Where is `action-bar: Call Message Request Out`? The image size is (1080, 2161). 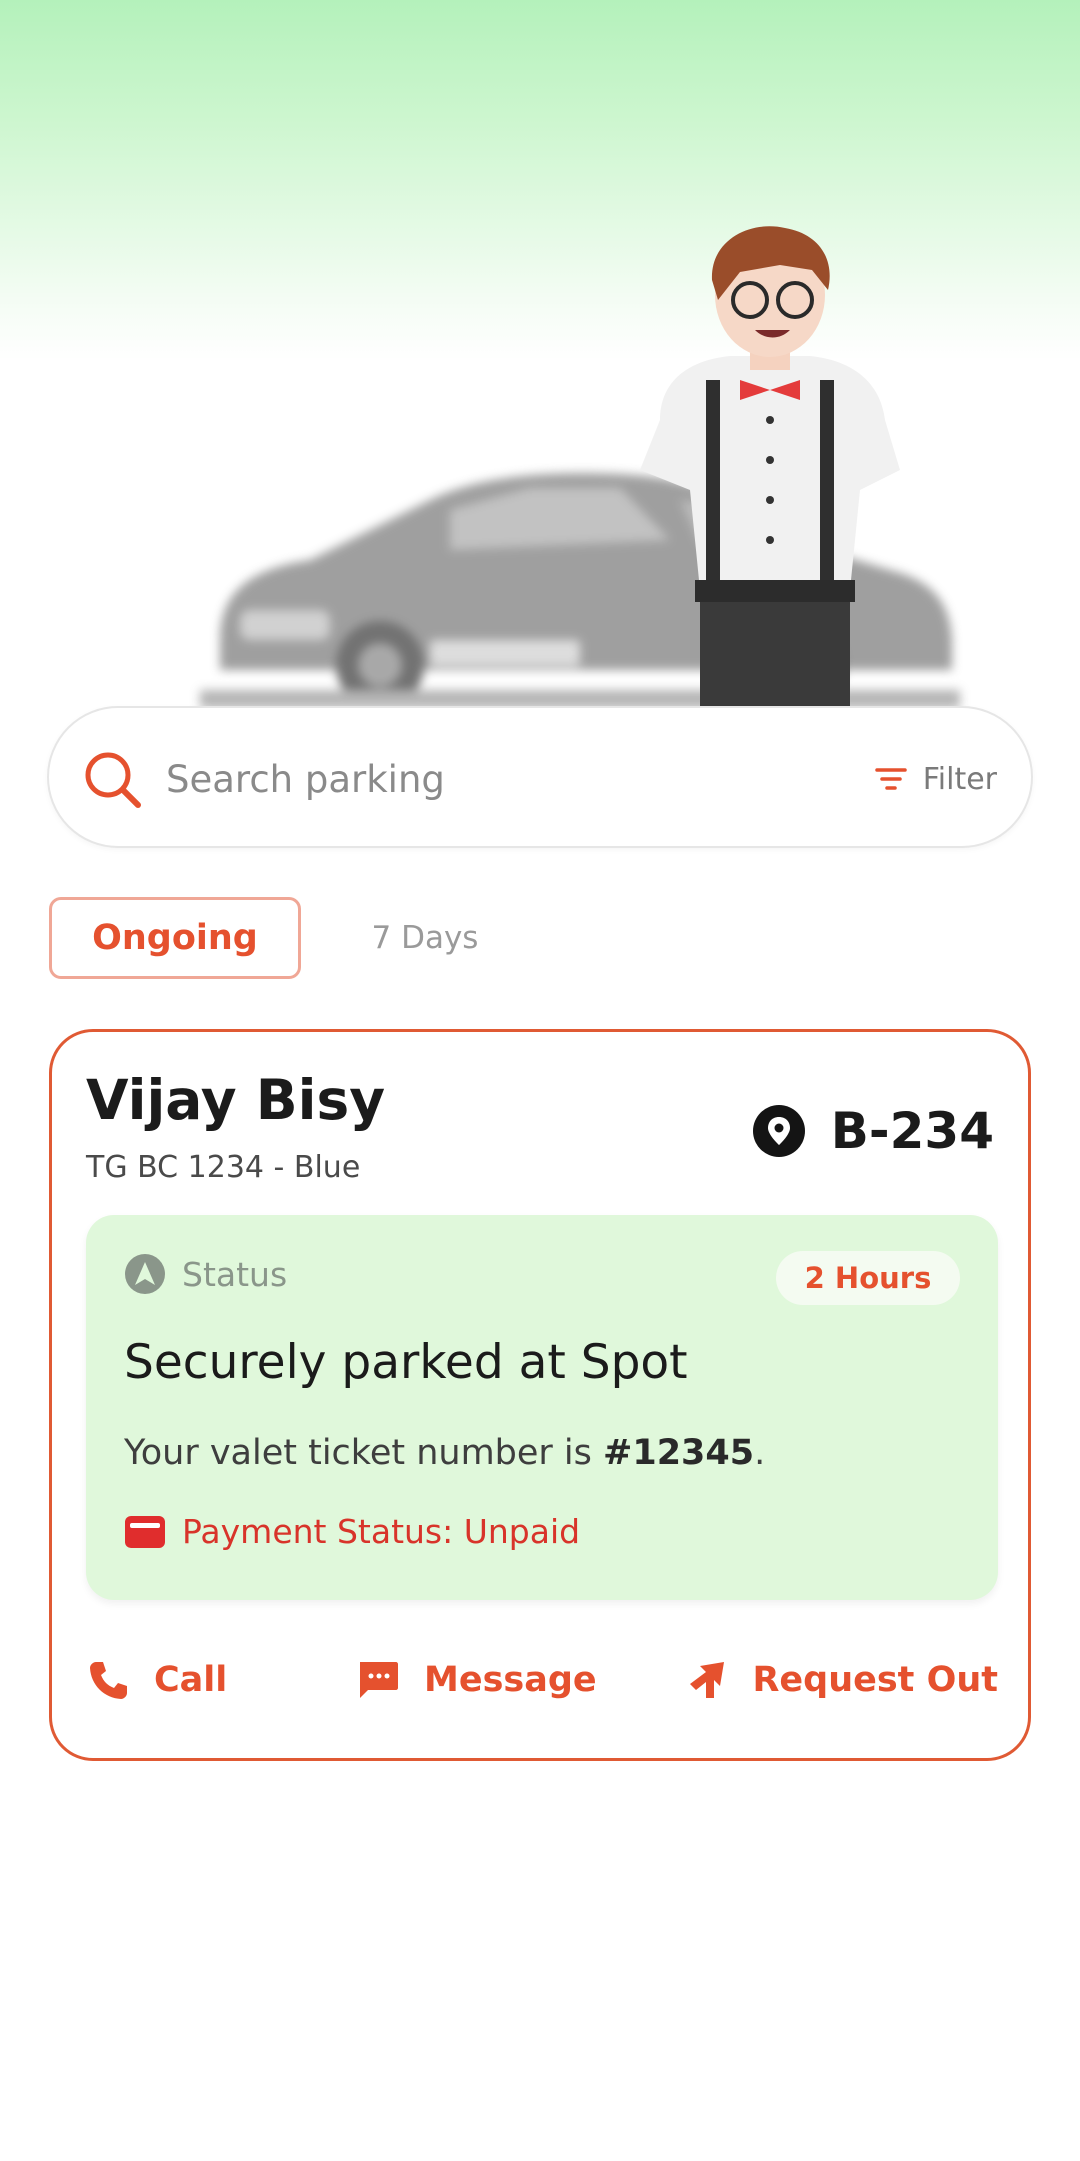
action-bar: Call Message Request Out is located at coordinates (542, 1680).